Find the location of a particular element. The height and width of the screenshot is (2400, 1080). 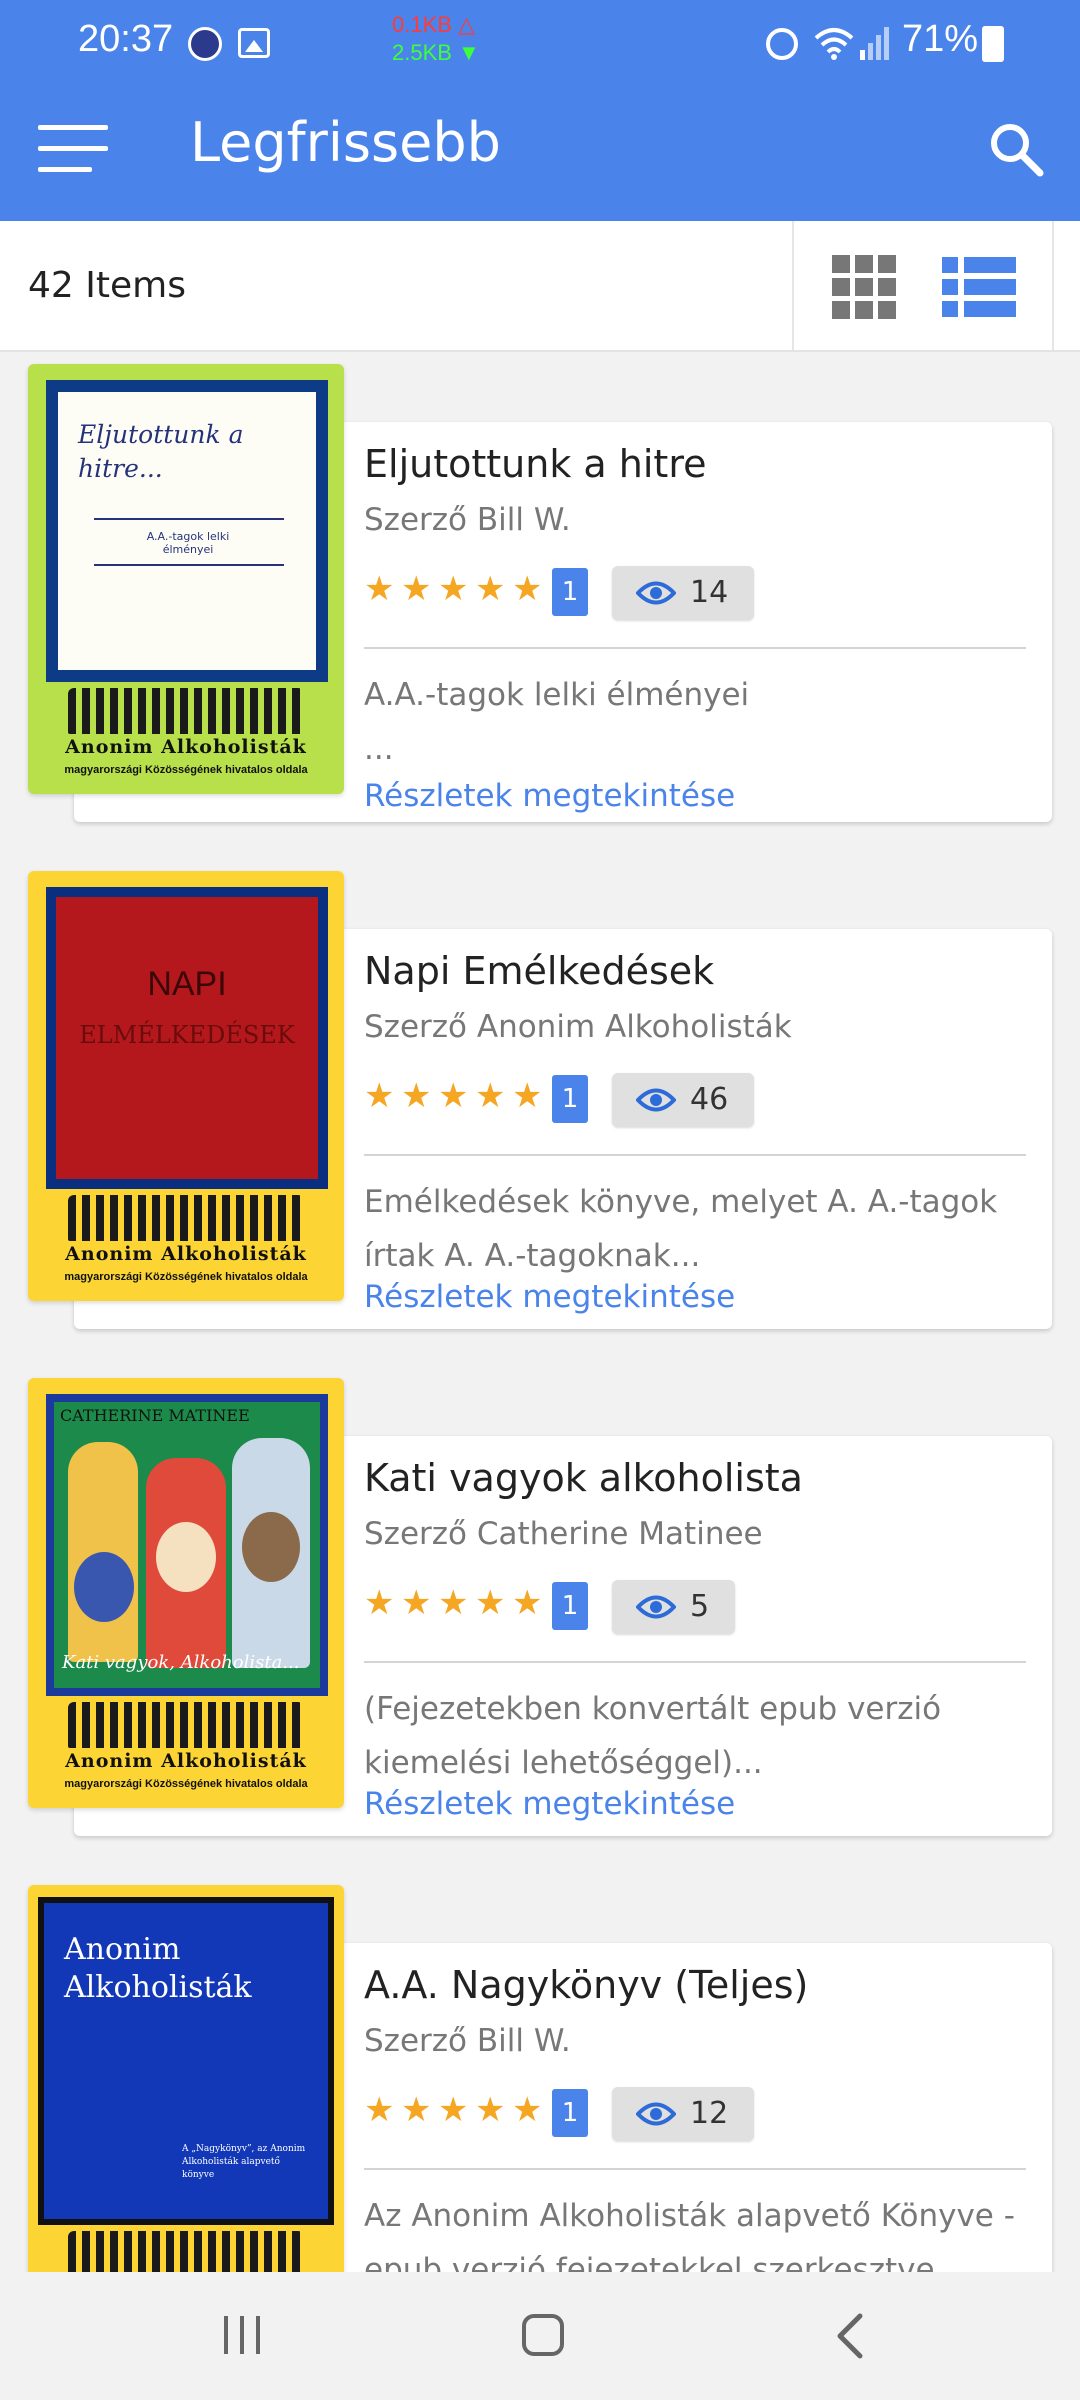

cover-title-text: NAPI is located at coordinates (187, 984).